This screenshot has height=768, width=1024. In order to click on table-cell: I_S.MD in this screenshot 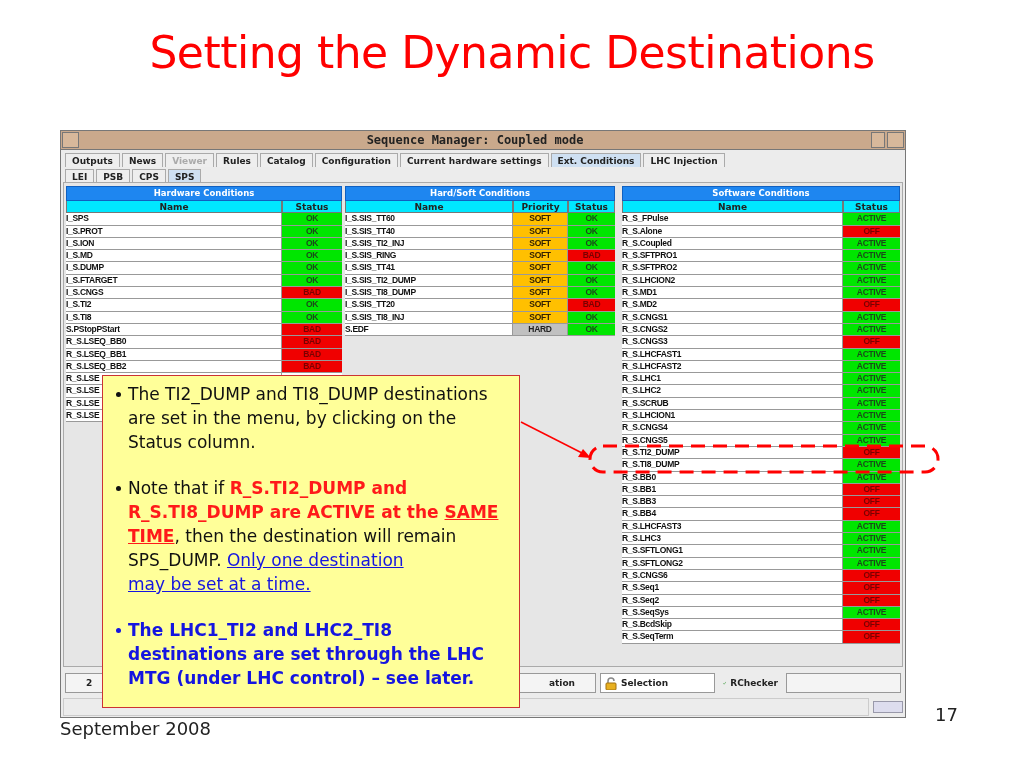, I will do `click(174, 256)`.